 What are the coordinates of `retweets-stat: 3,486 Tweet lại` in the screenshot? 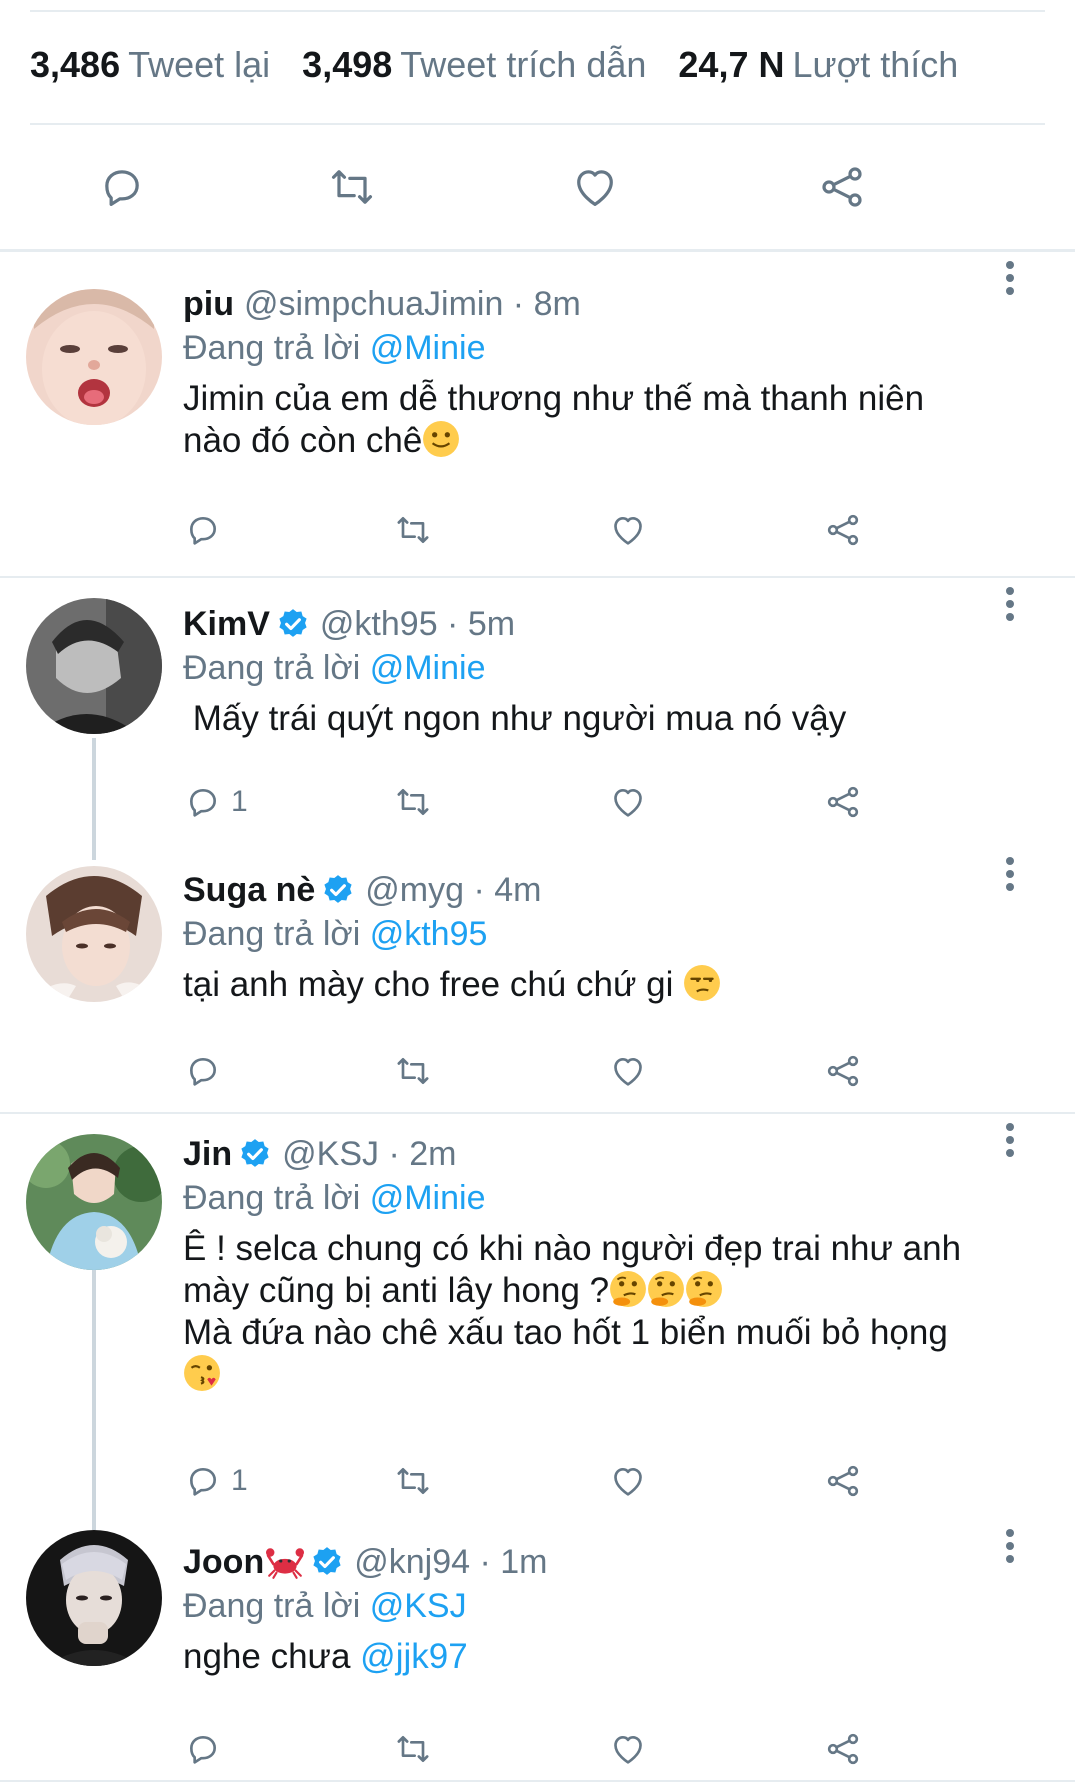 It's located at (150, 65).